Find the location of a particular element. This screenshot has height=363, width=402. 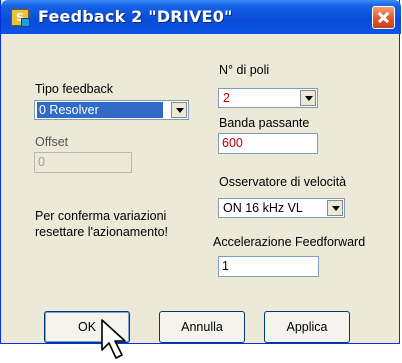

tipo-feedback-label: Tipo feedback is located at coordinates (74, 89).